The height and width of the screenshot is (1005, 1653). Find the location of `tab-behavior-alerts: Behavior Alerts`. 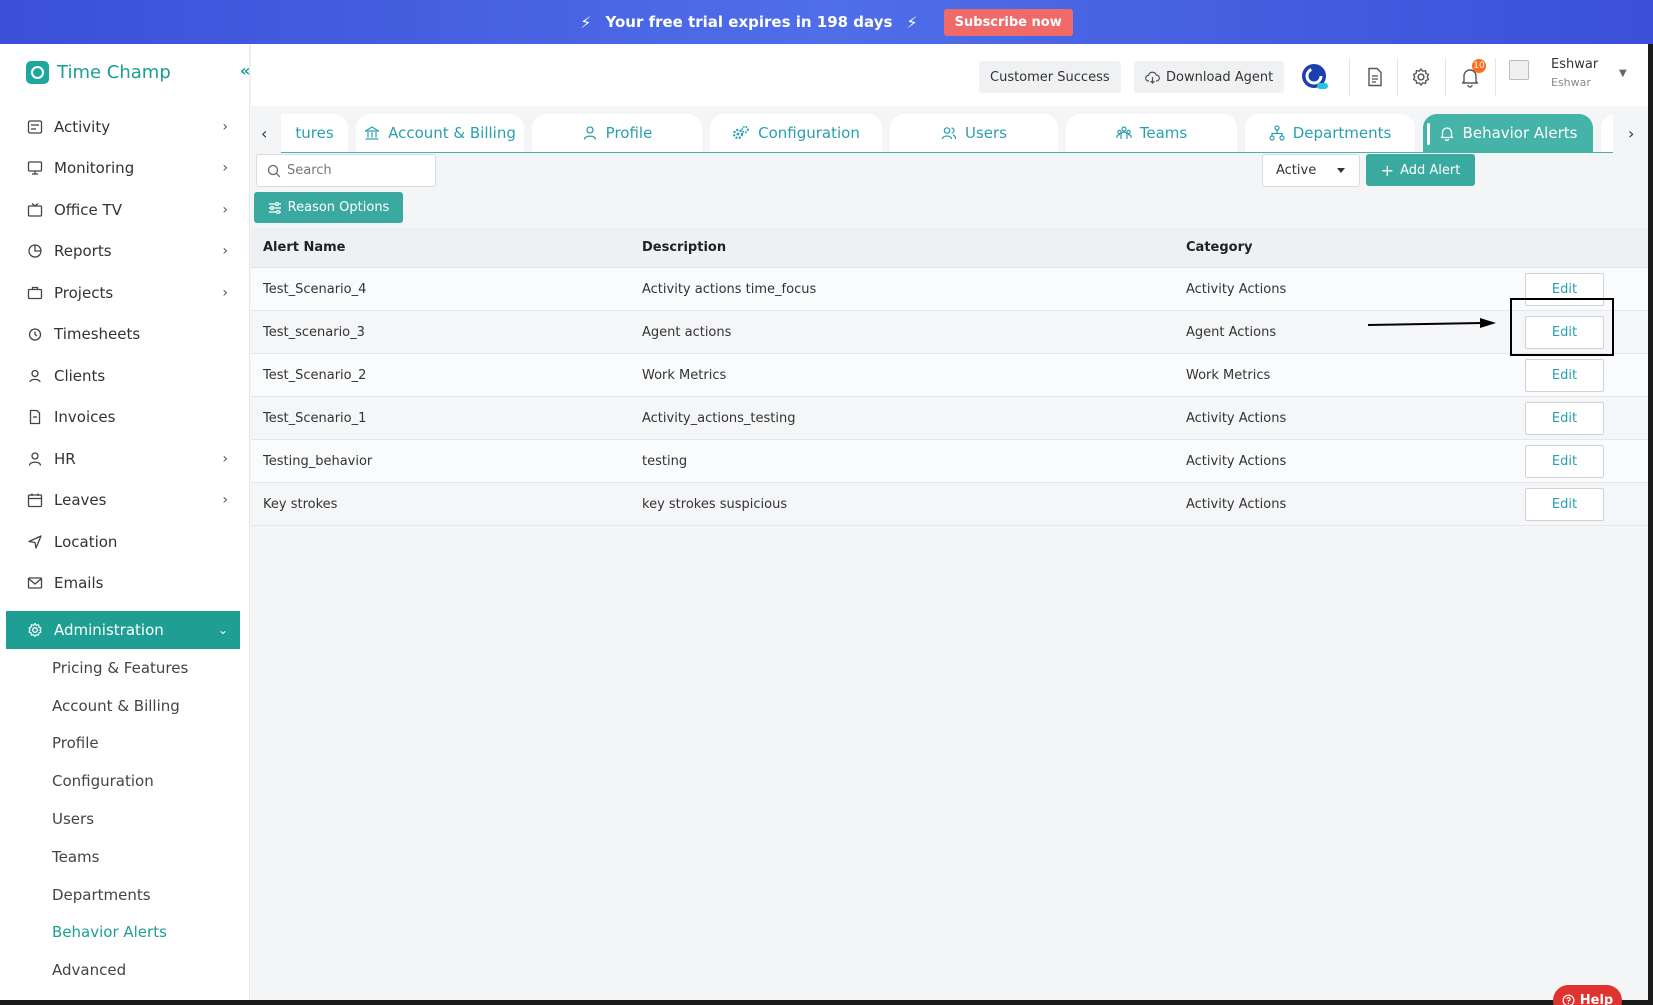

tab-behavior-alerts: Behavior Alerts is located at coordinates (1508, 133).